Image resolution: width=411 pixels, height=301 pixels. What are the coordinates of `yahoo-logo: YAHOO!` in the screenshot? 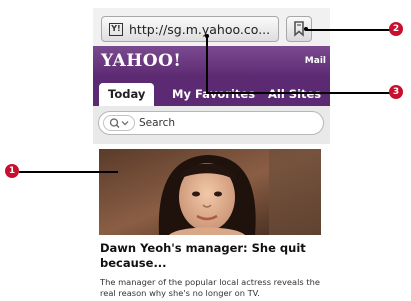 It's located at (141, 61).